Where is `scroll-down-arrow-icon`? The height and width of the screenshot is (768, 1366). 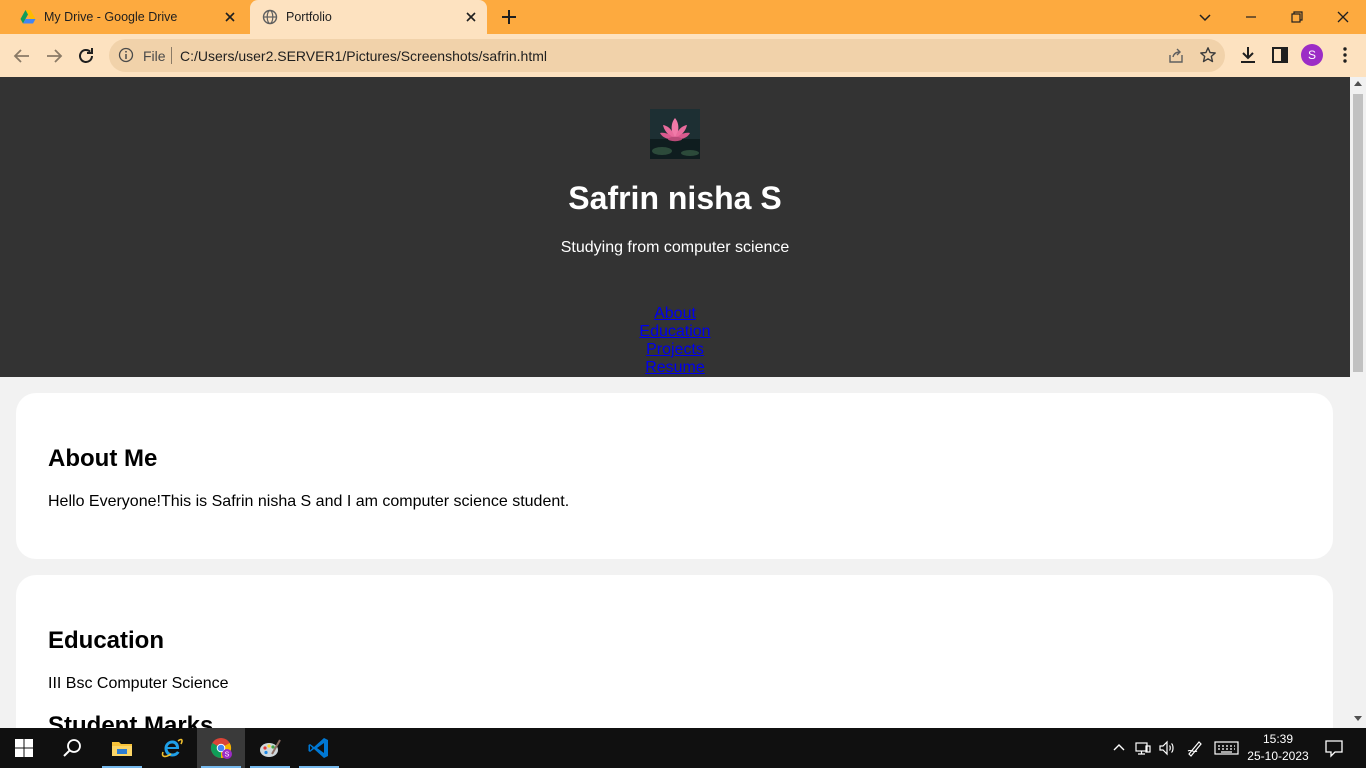
scroll-down-arrow-icon is located at coordinates (1358, 718).